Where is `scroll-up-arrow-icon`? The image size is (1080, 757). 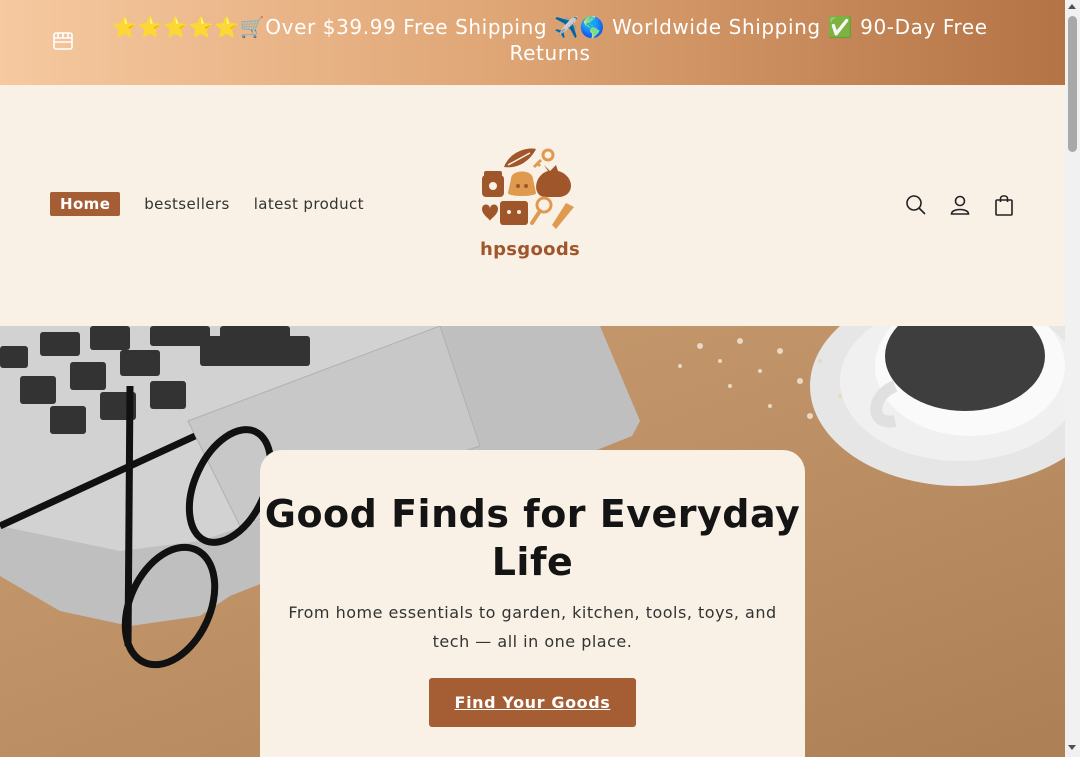
scroll-up-arrow-icon is located at coordinates (1072, 6).